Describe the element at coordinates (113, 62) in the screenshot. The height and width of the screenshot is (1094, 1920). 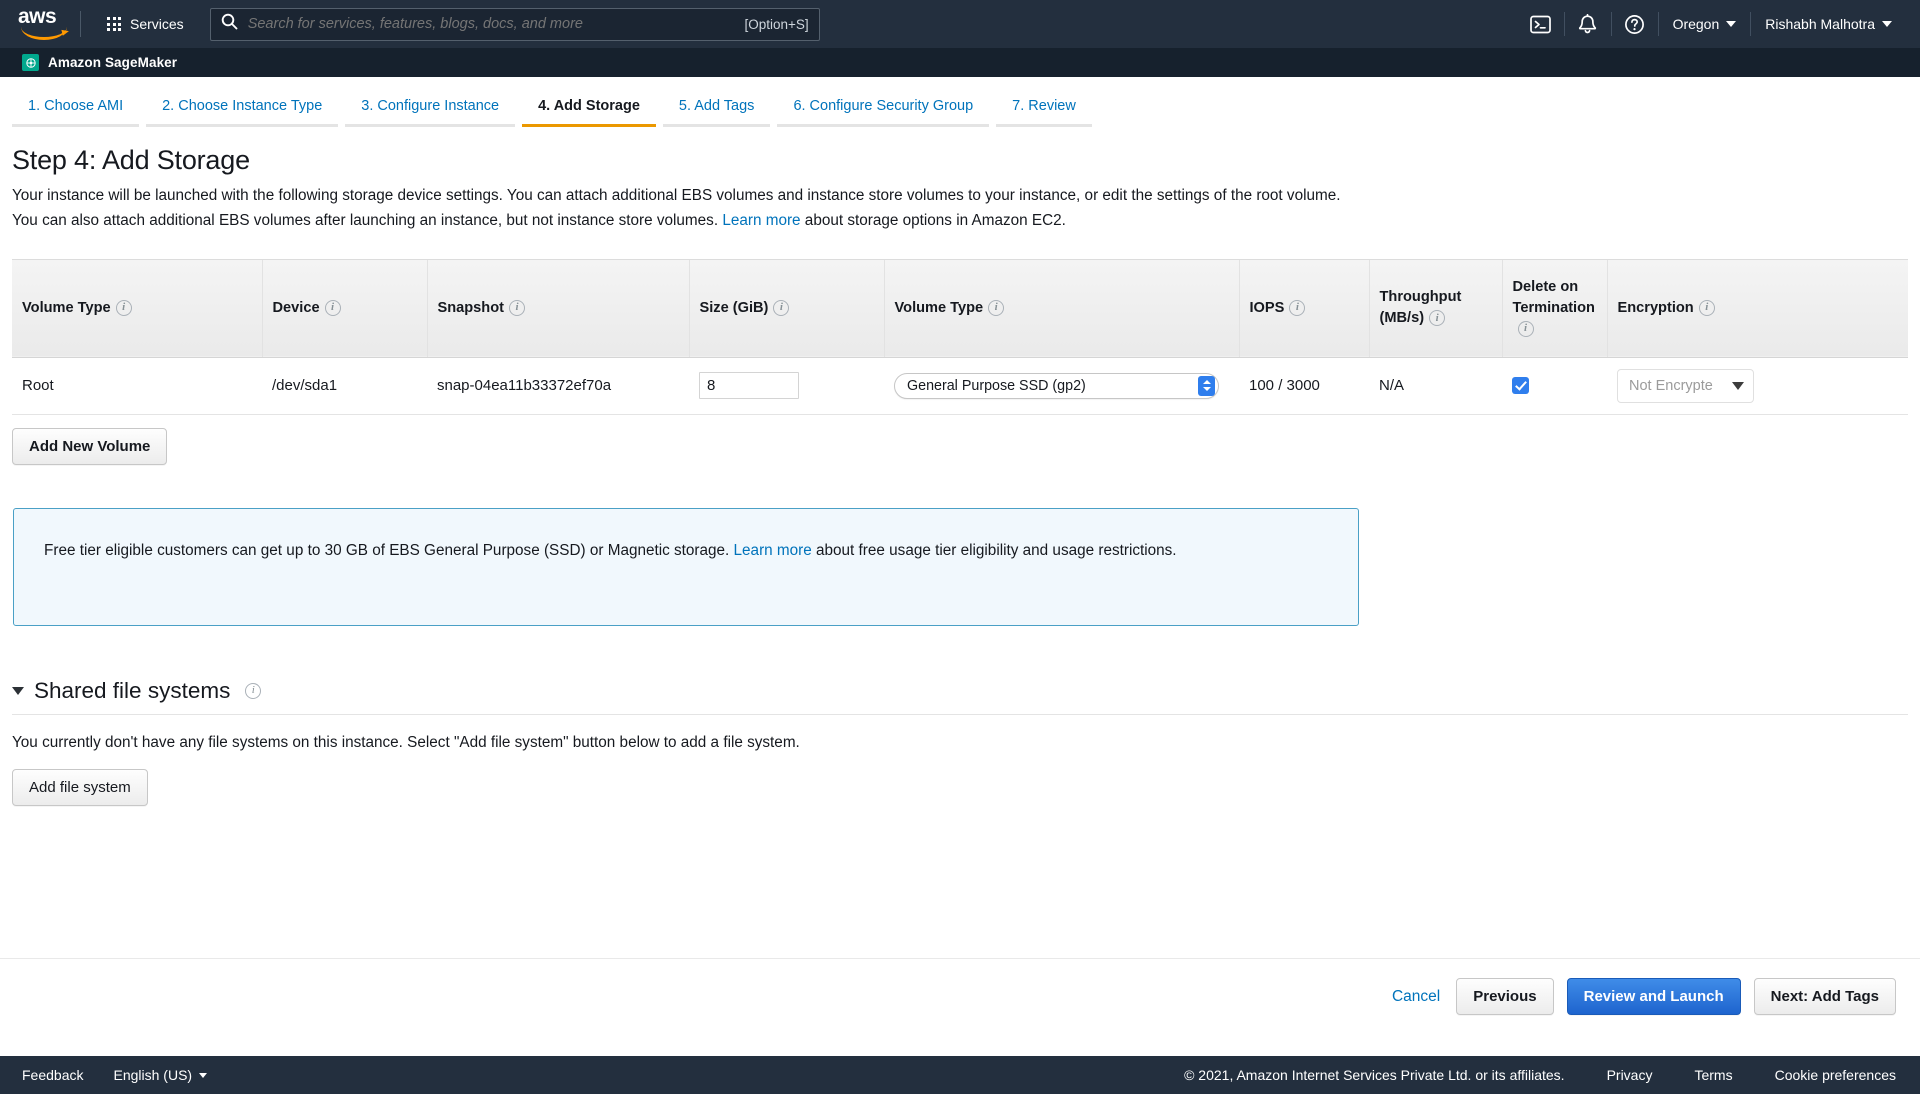
I see `service-name-label: Amazon SageMaker` at that location.